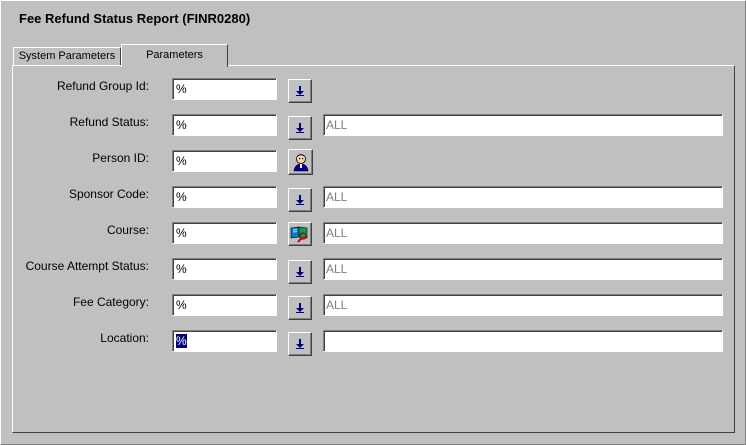  Describe the element at coordinates (523, 125) in the screenshot. I see `refund-status-description: ALL` at that location.